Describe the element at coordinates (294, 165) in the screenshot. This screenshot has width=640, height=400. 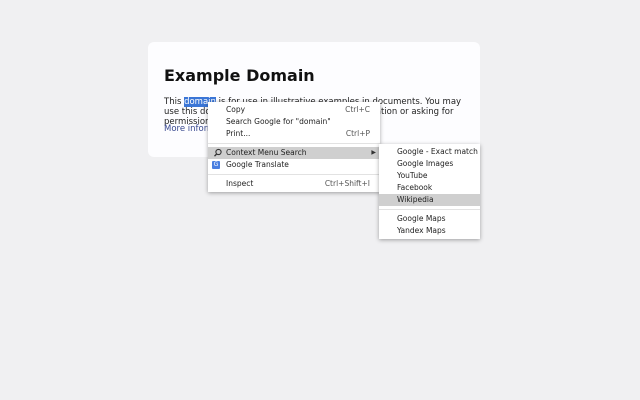
I see `menu-item-google-translate: G Google Translate` at that location.